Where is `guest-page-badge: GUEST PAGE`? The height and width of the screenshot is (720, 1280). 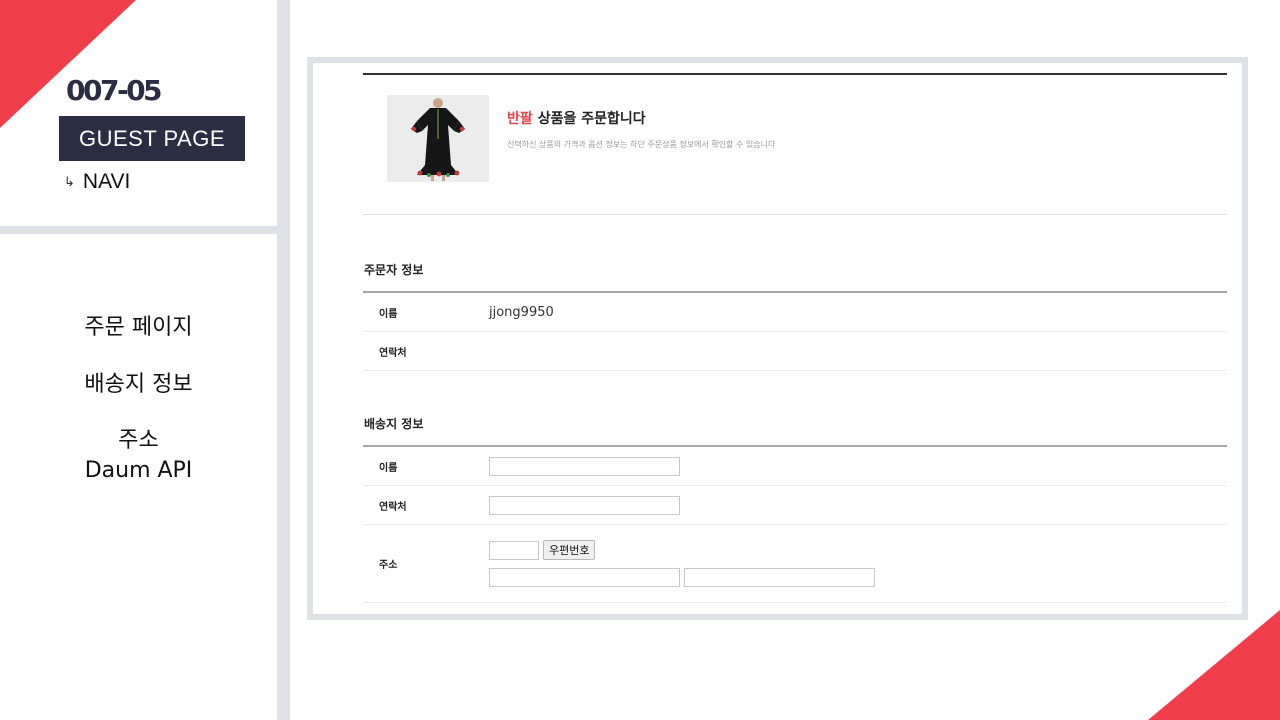
guest-page-badge: GUEST PAGE is located at coordinates (152, 138).